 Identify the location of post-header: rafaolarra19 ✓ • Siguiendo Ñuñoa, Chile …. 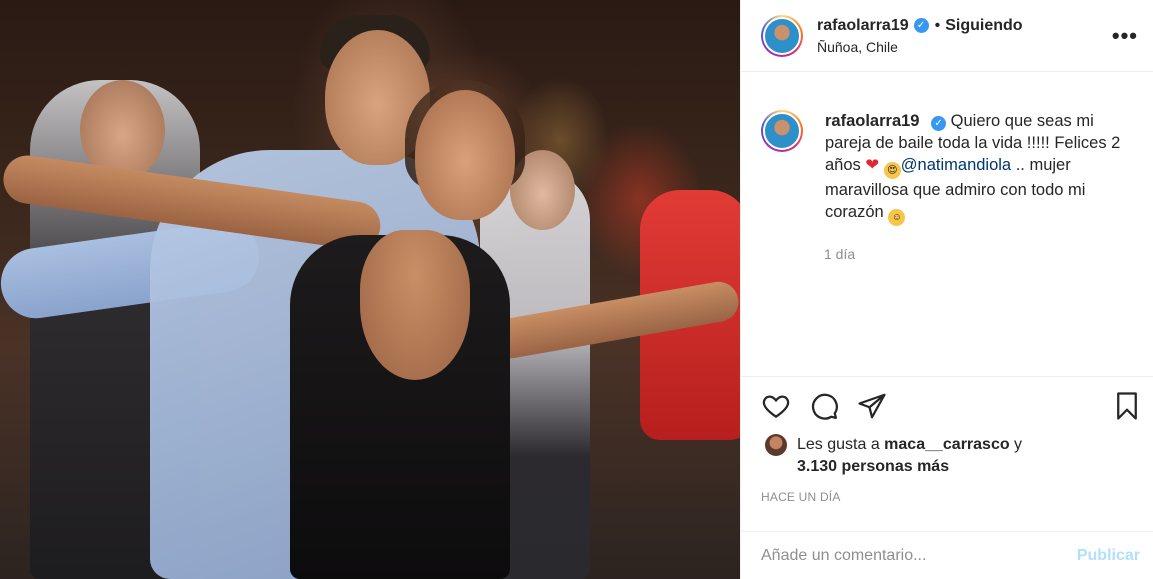
(947, 36).